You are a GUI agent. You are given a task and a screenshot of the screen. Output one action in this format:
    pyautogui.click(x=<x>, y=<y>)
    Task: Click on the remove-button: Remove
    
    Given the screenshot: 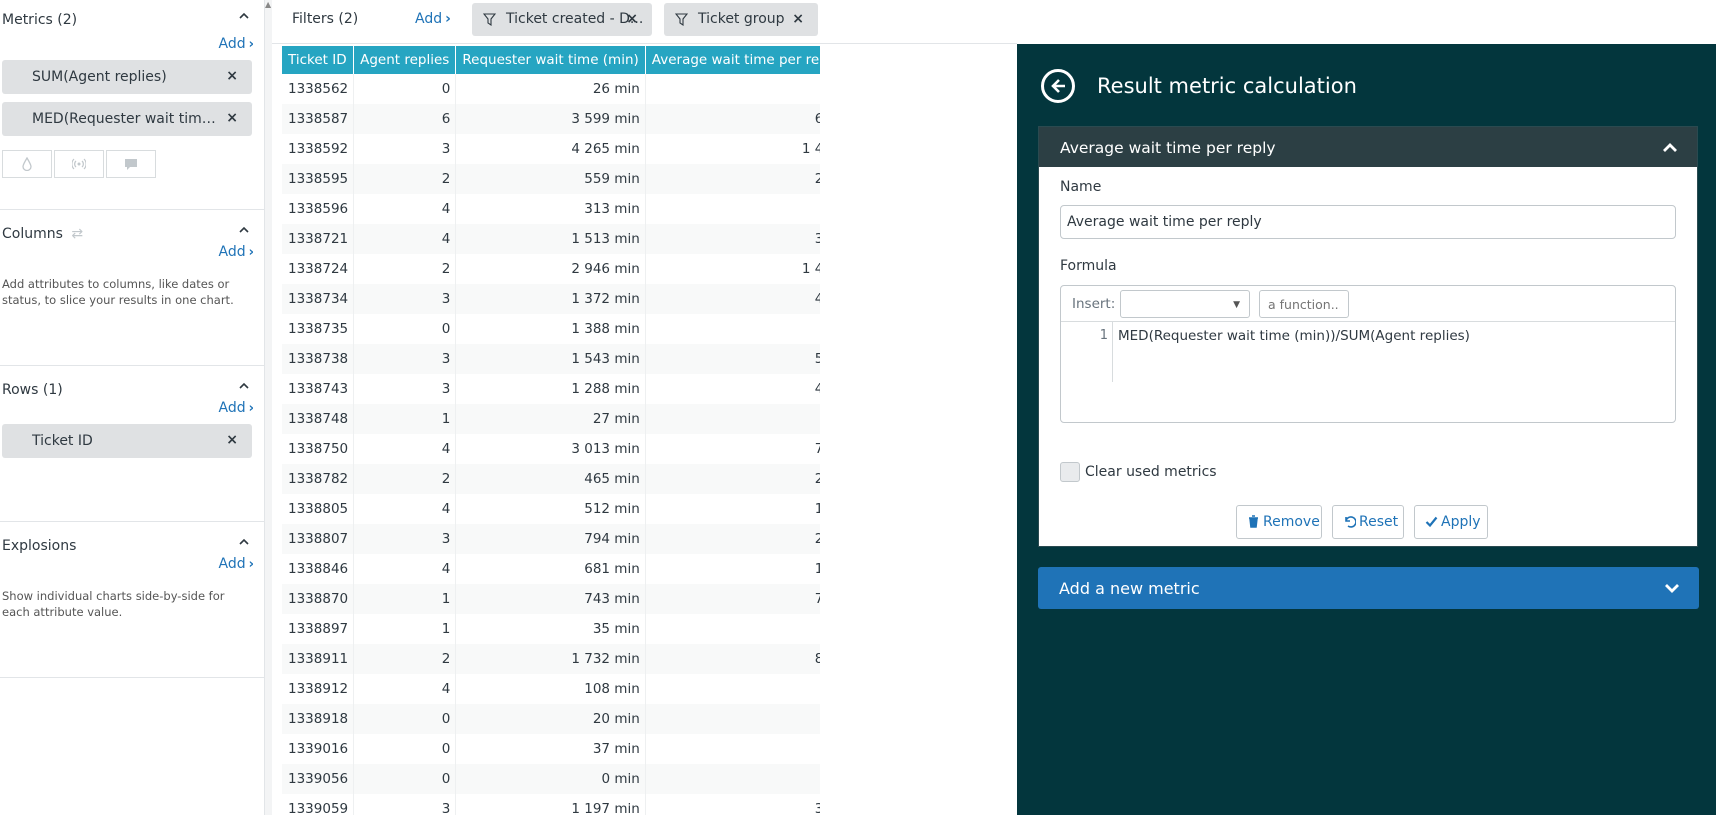 What is the action you would take?
    pyautogui.click(x=1279, y=522)
    